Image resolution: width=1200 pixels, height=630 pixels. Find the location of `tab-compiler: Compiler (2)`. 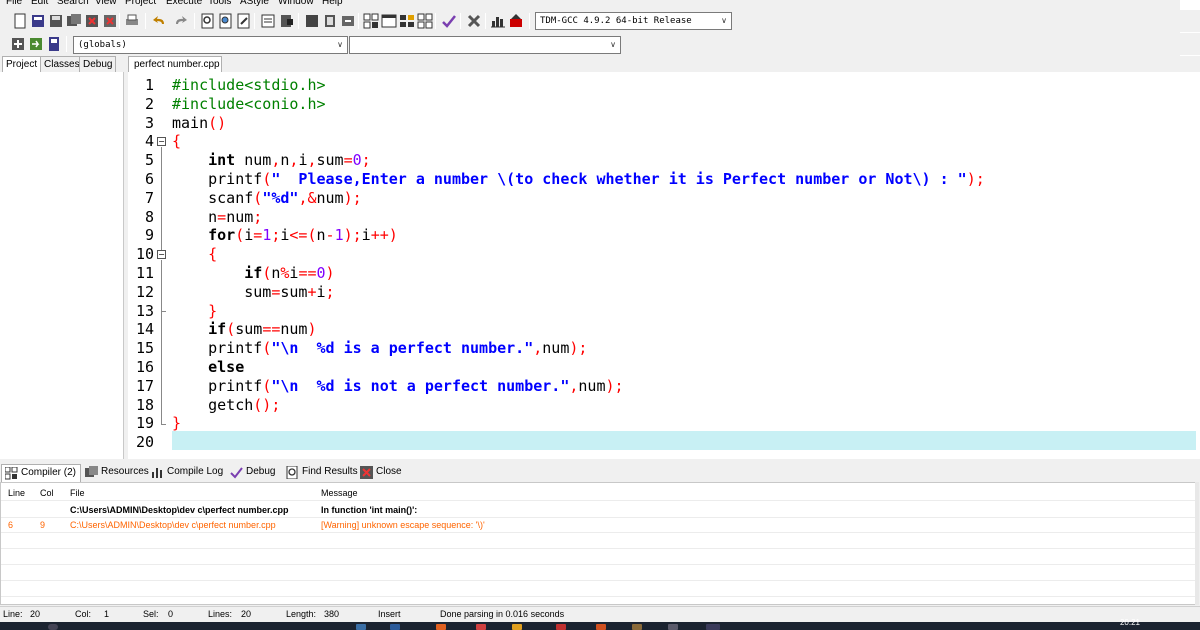

tab-compiler: Compiler (2) is located at coordinates (41, 473).